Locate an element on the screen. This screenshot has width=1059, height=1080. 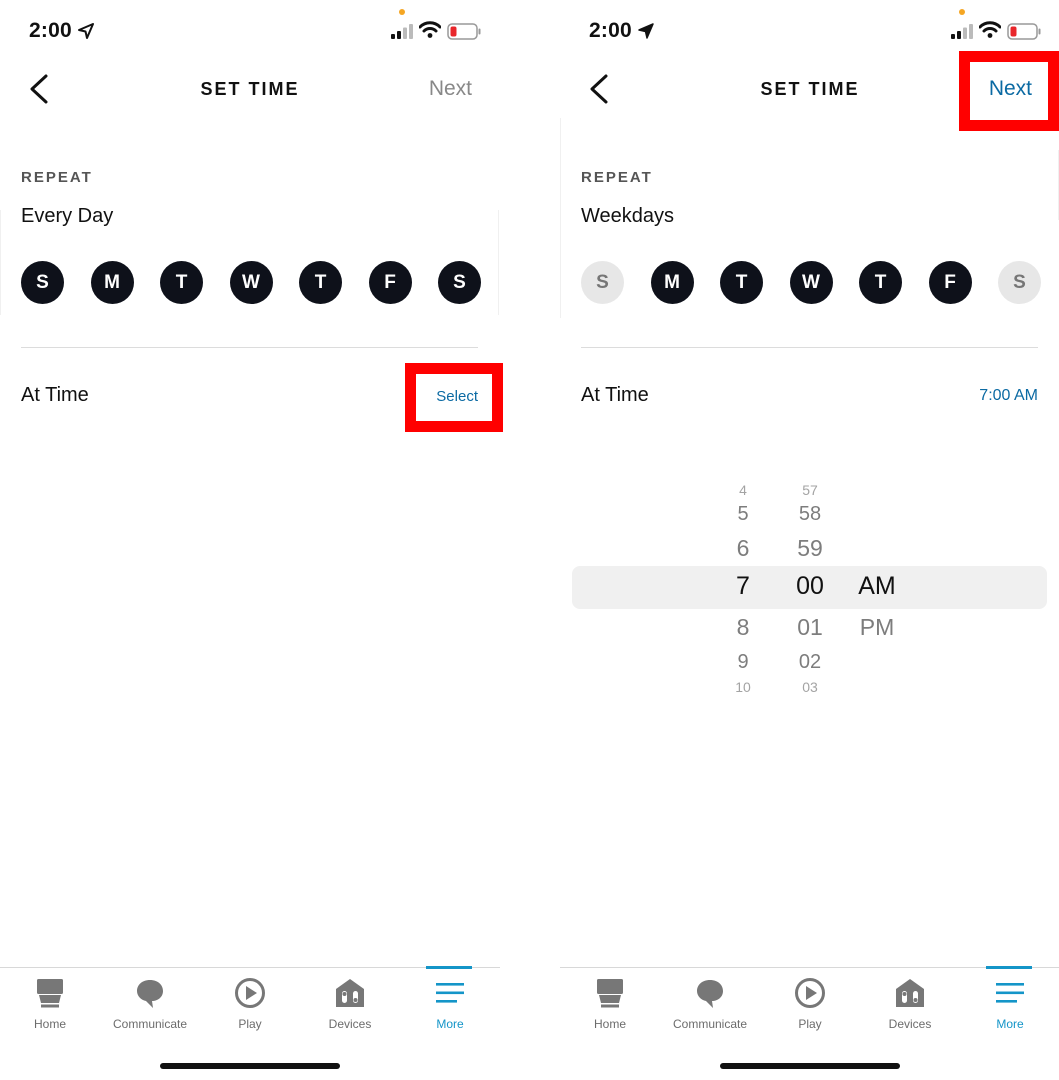
repeat-value: Weekdays is located at coordinates (628, 216).